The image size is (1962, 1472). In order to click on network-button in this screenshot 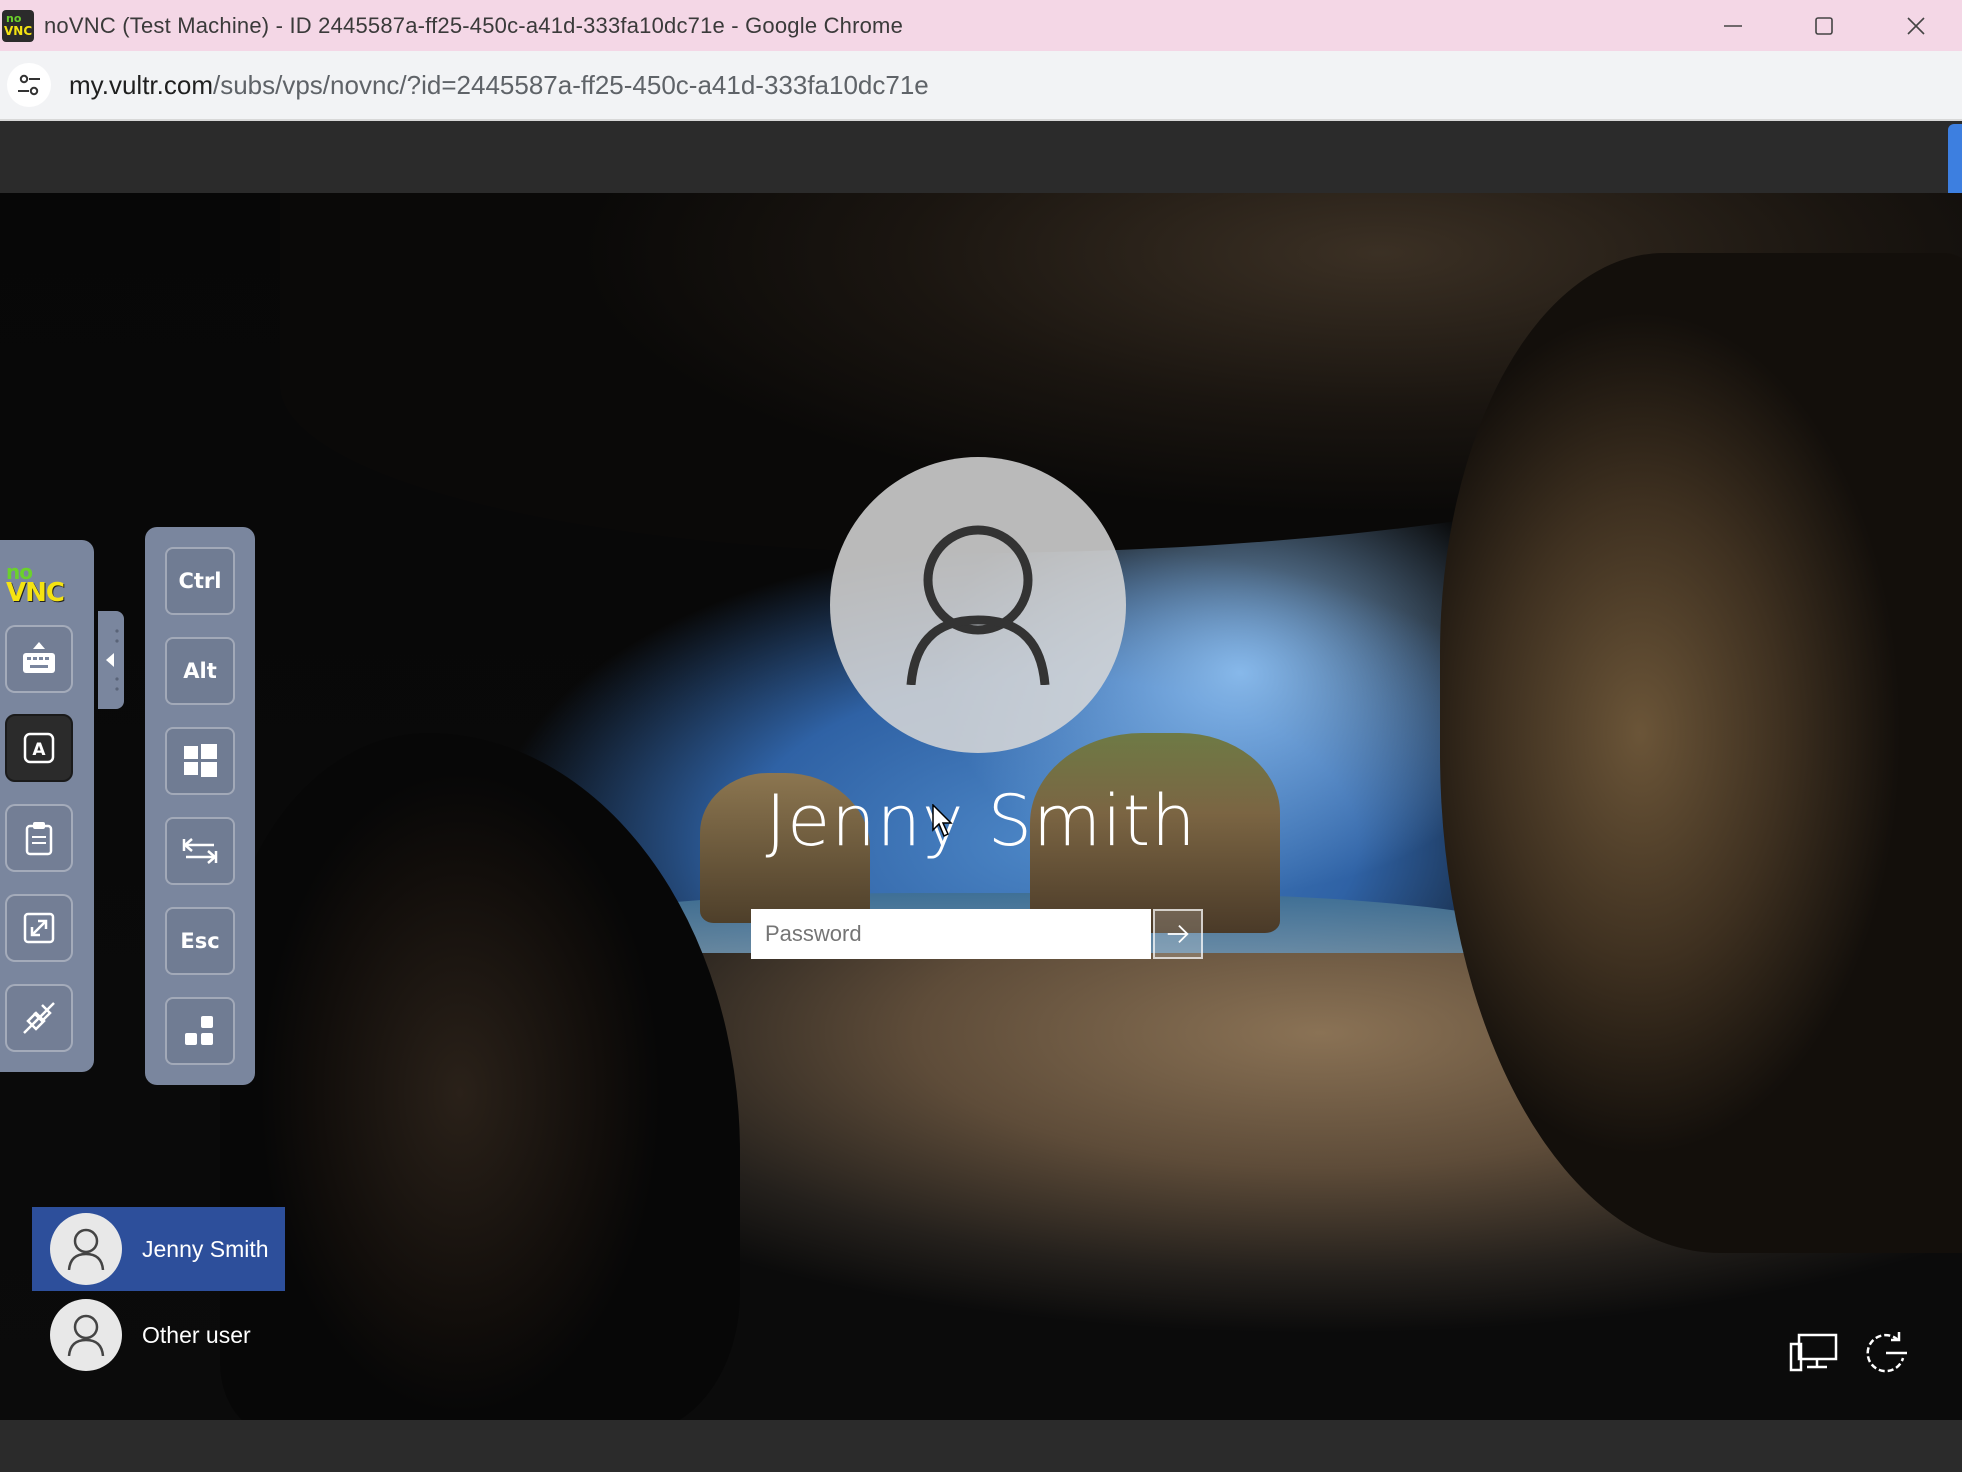, I will do `click(1814, 1353)`.